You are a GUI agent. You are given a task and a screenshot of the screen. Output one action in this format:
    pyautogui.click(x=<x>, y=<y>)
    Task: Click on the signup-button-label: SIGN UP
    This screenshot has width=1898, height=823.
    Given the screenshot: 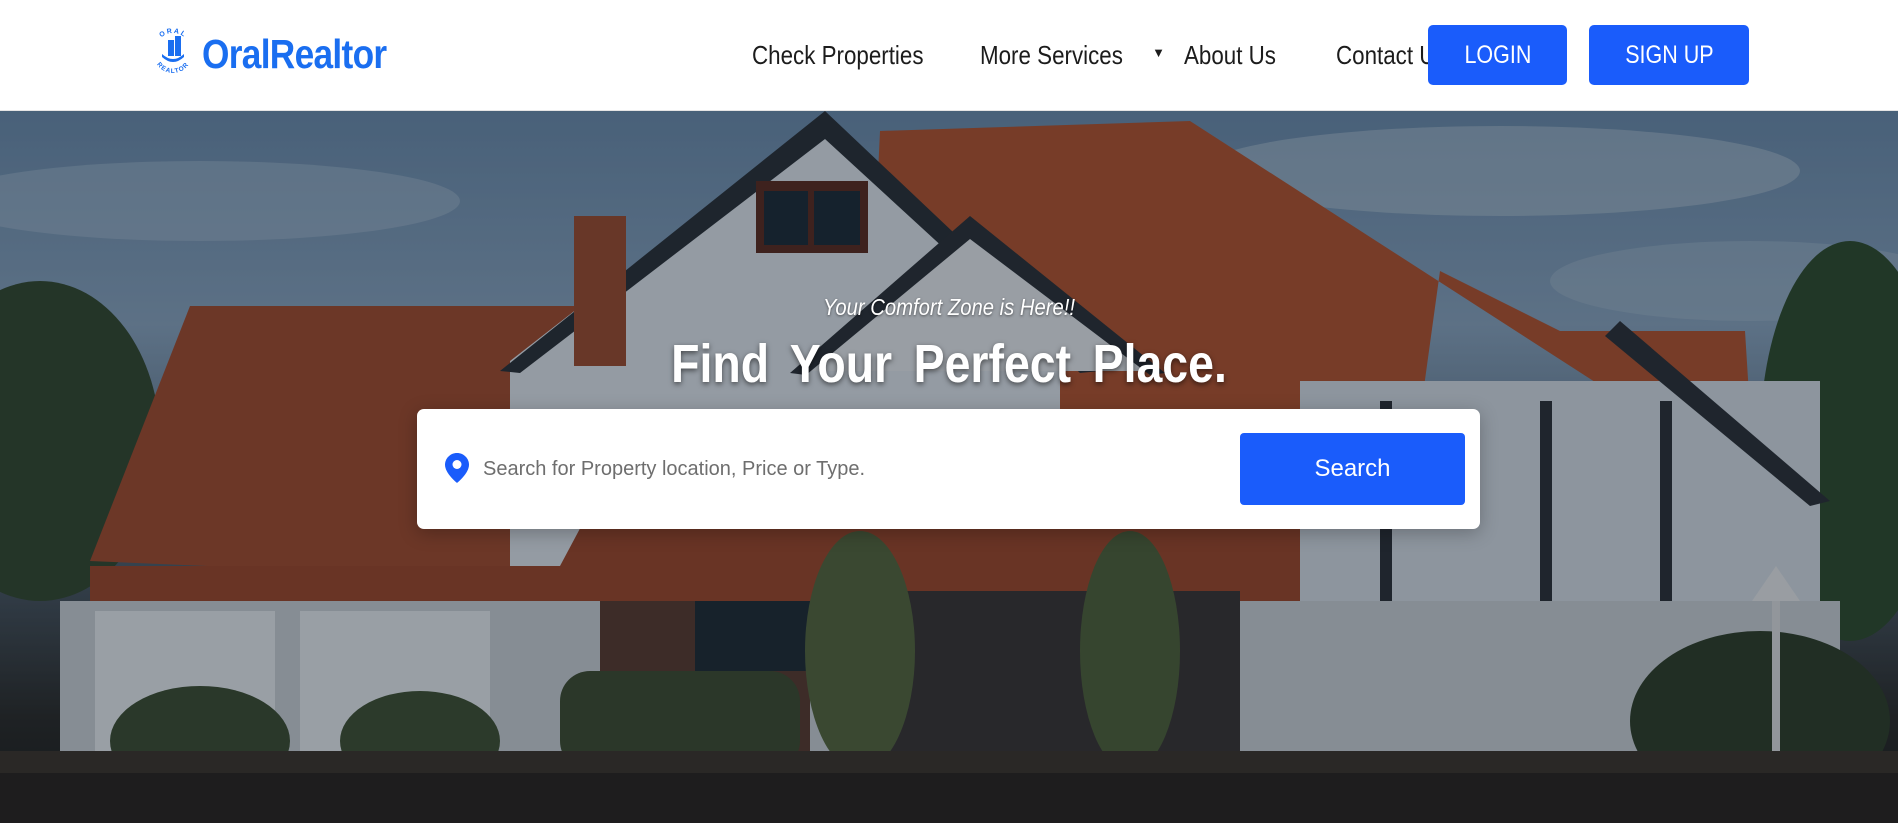 What is the action you would take?
    pyautogui.click(x=1669, y=54)
    